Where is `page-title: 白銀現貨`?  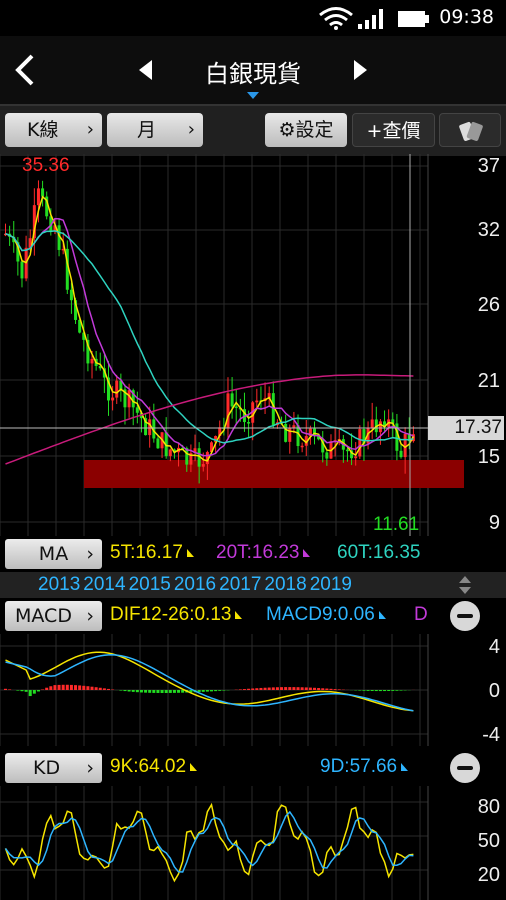
page-title: 白銀現貨 is located at coordinates (253, 71).